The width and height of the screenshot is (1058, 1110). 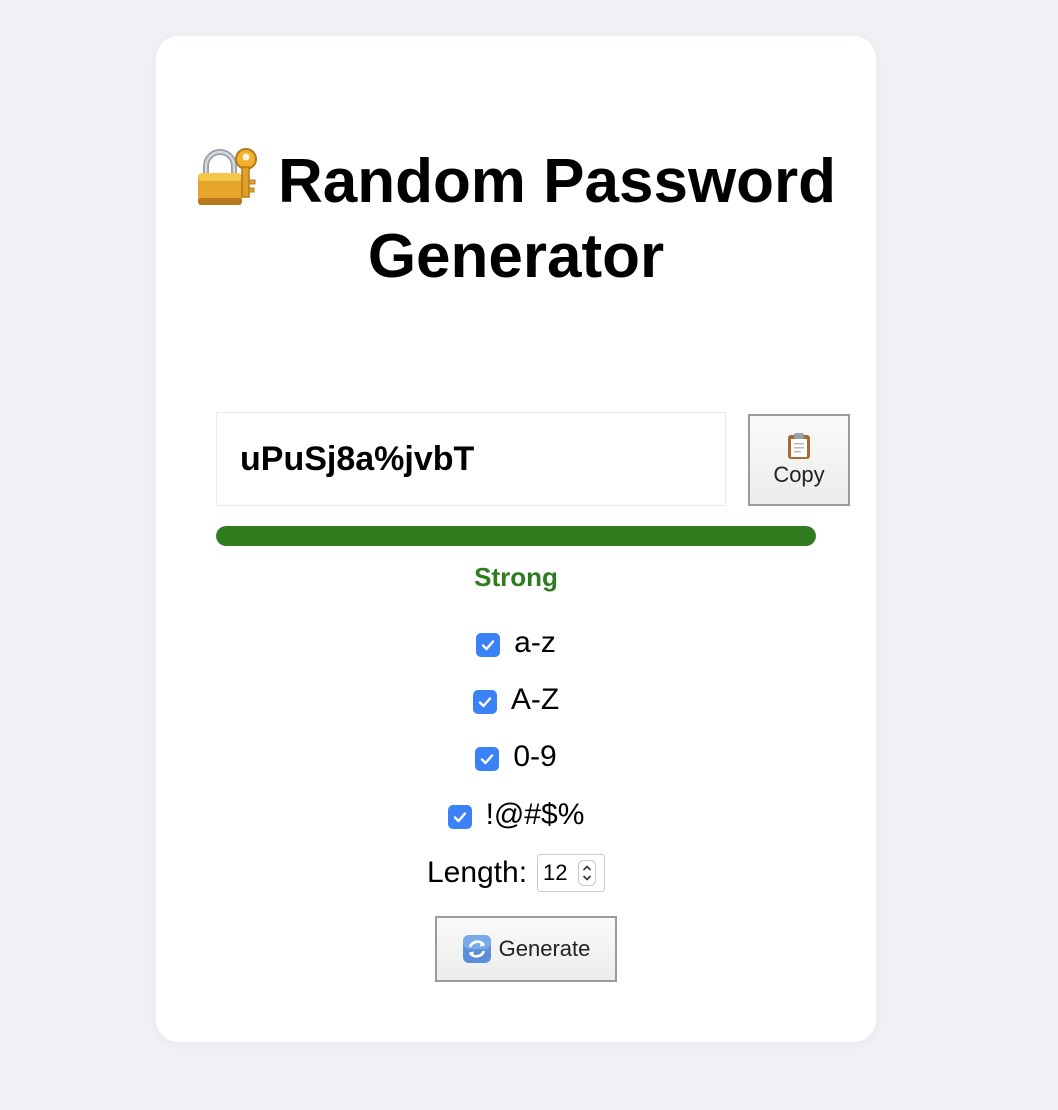 I want to click on spinner-arrows-icon, so click(x=587, y=873).